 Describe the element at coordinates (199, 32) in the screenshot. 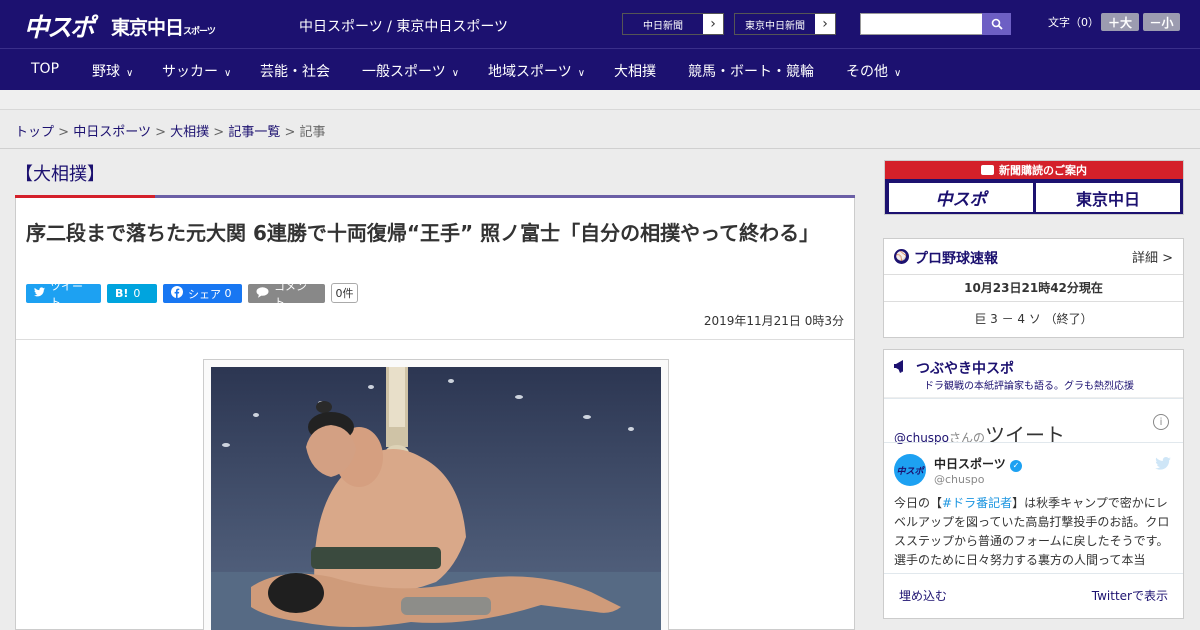

I see `tokyo-logo-subtext: スポーツ` at that location.